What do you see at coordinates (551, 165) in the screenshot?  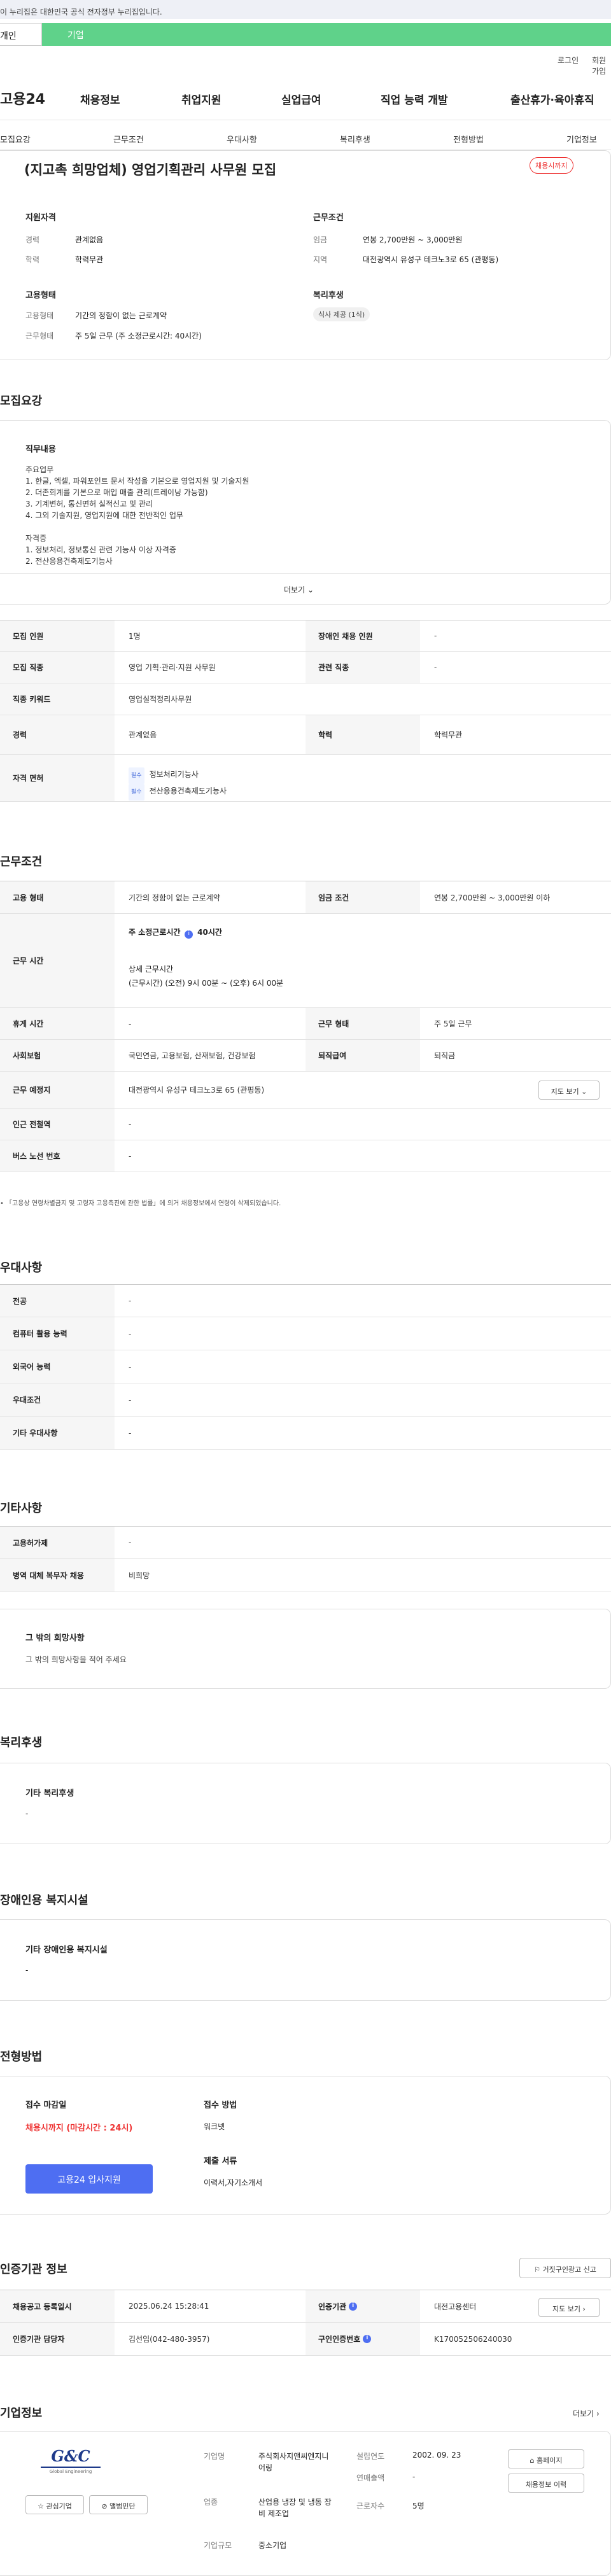 I see `status-badge: 채용시까지` at bounding box center [551, 165].